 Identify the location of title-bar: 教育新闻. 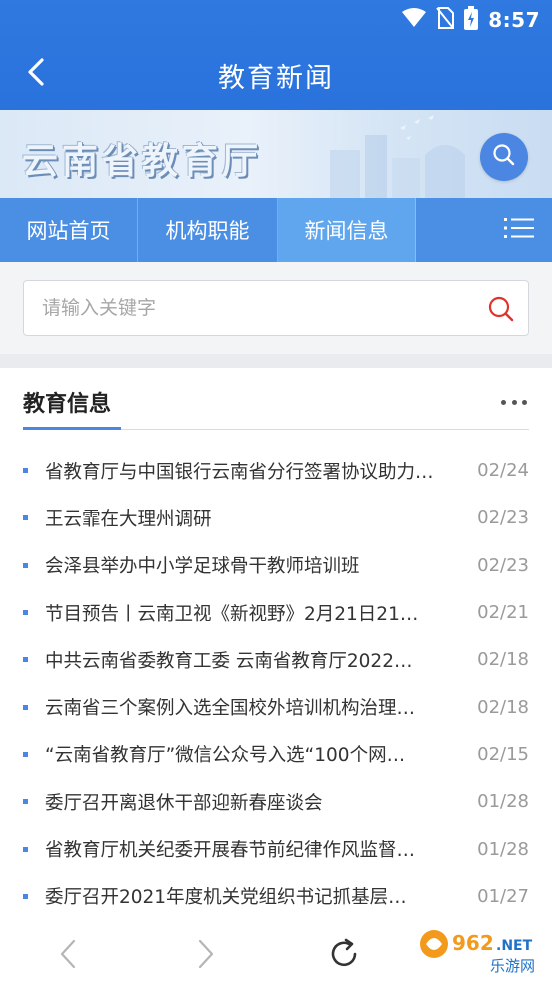
(276, 74).